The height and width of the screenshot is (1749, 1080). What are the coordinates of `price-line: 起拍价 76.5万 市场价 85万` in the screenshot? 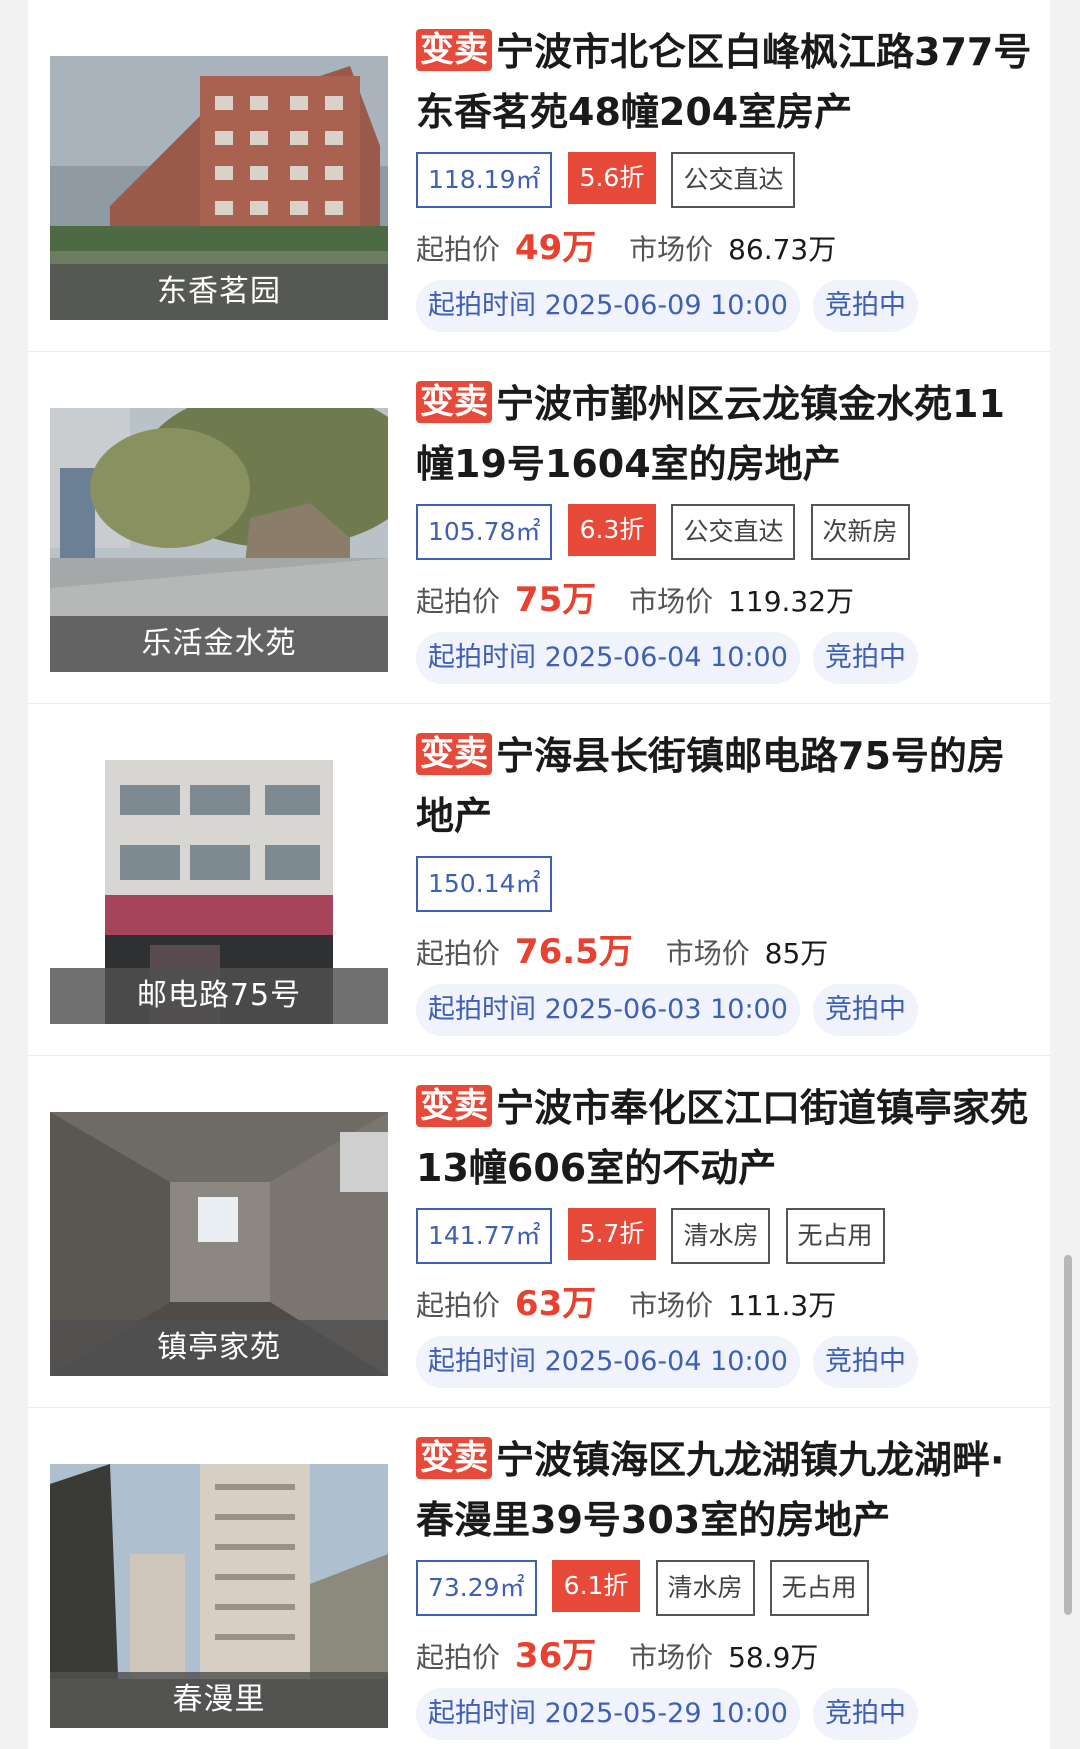 It's located at (726, 952).